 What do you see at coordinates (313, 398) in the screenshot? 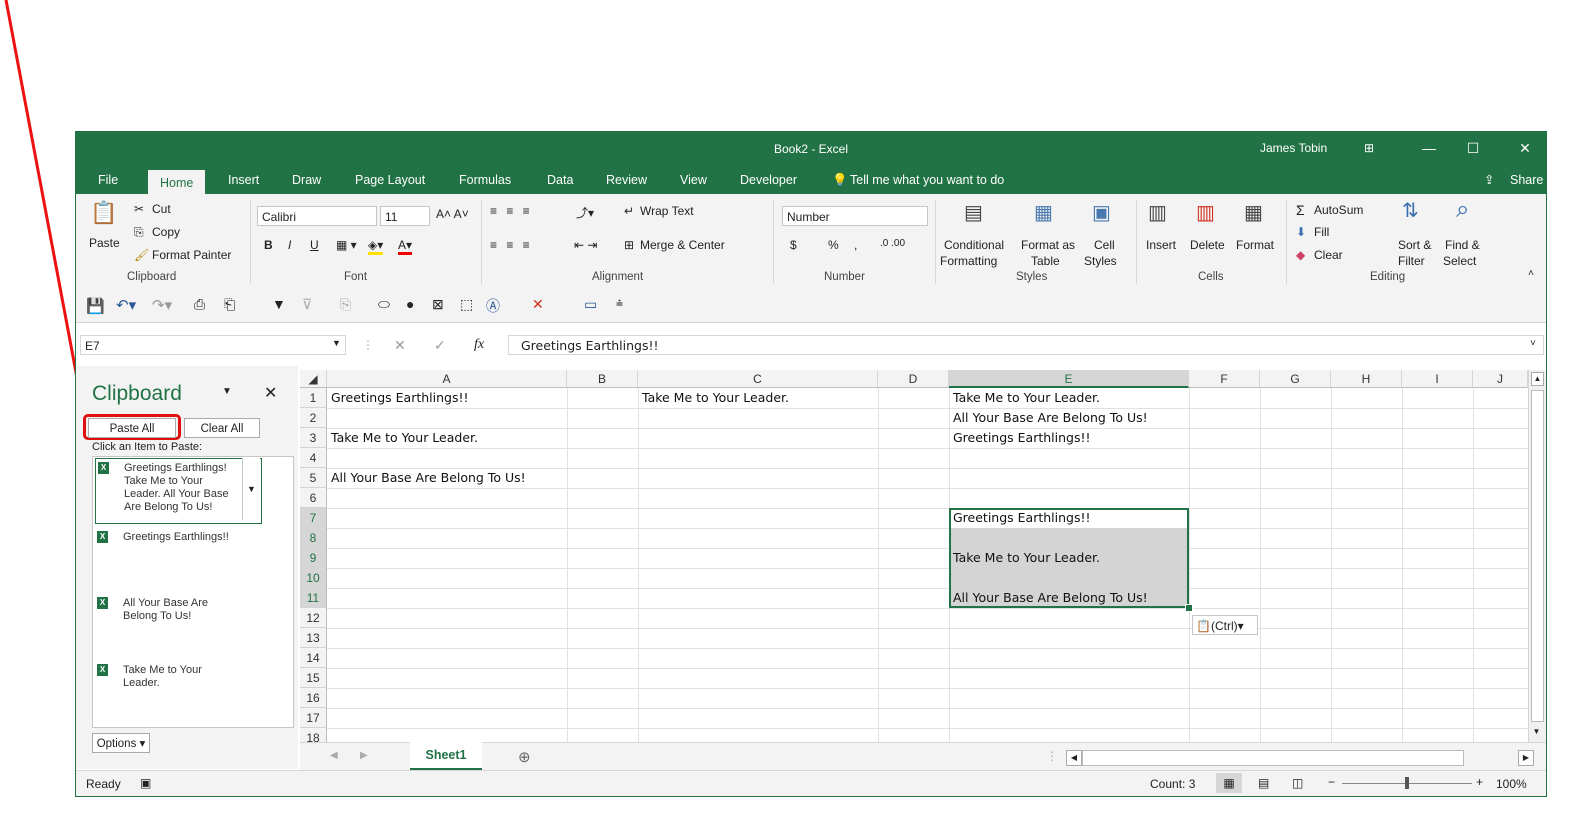
I see `row-header: 1` at bounding box center [313, 398].